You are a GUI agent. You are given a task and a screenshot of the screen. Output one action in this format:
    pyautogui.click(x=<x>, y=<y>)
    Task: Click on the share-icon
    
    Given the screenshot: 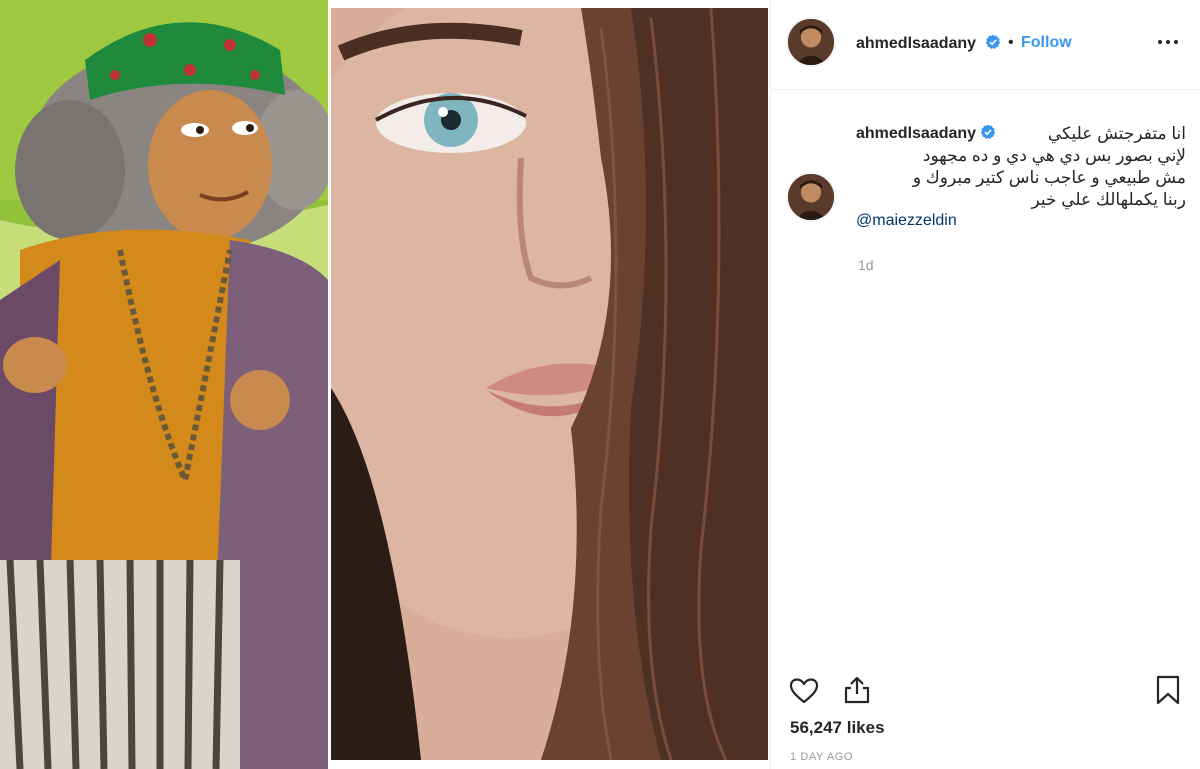 What is the action you would take?
    pyautogui.click(x=857, y=690)
    